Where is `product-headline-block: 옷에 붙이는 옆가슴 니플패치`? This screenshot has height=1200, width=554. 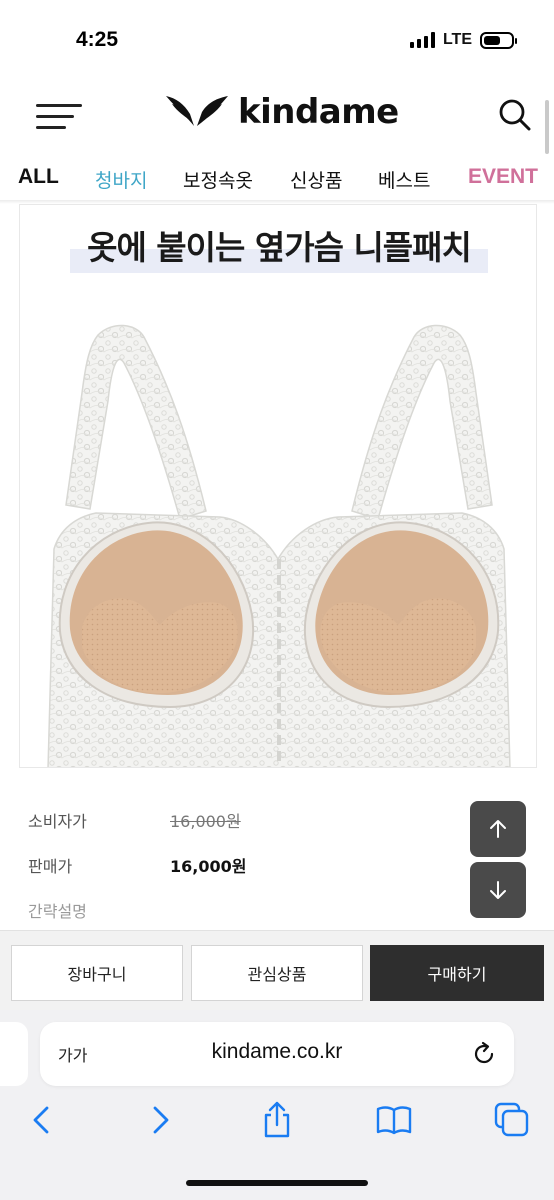 product-headline-block: 옷에 붙이는 옆가슴 니플패치 is located at coordinates (279, 247).